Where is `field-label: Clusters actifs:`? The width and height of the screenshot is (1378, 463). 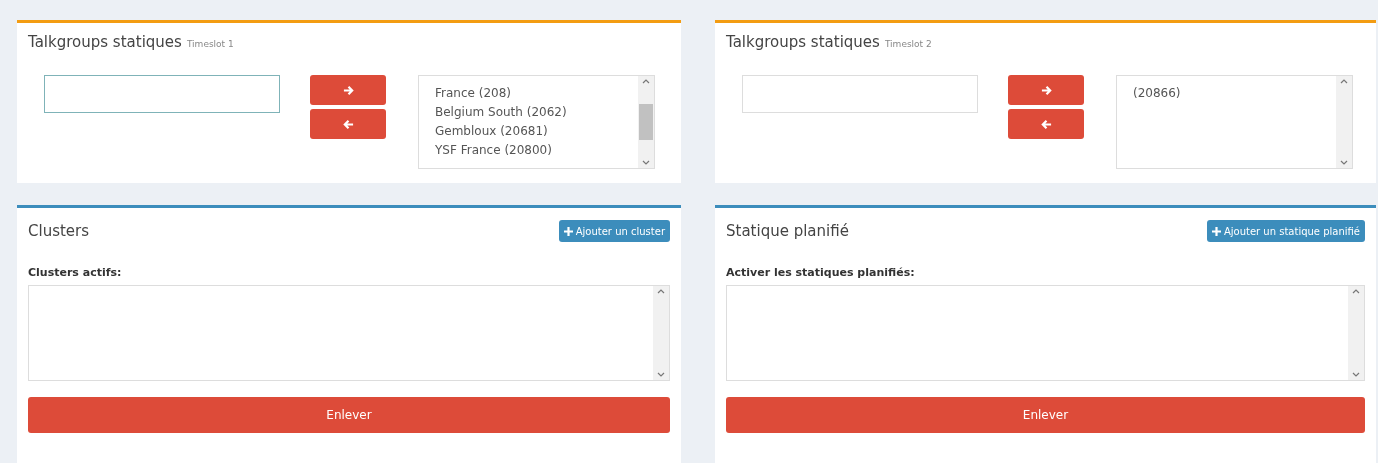 field-label: Clusters actifs: is located at coordinates (75, 272).